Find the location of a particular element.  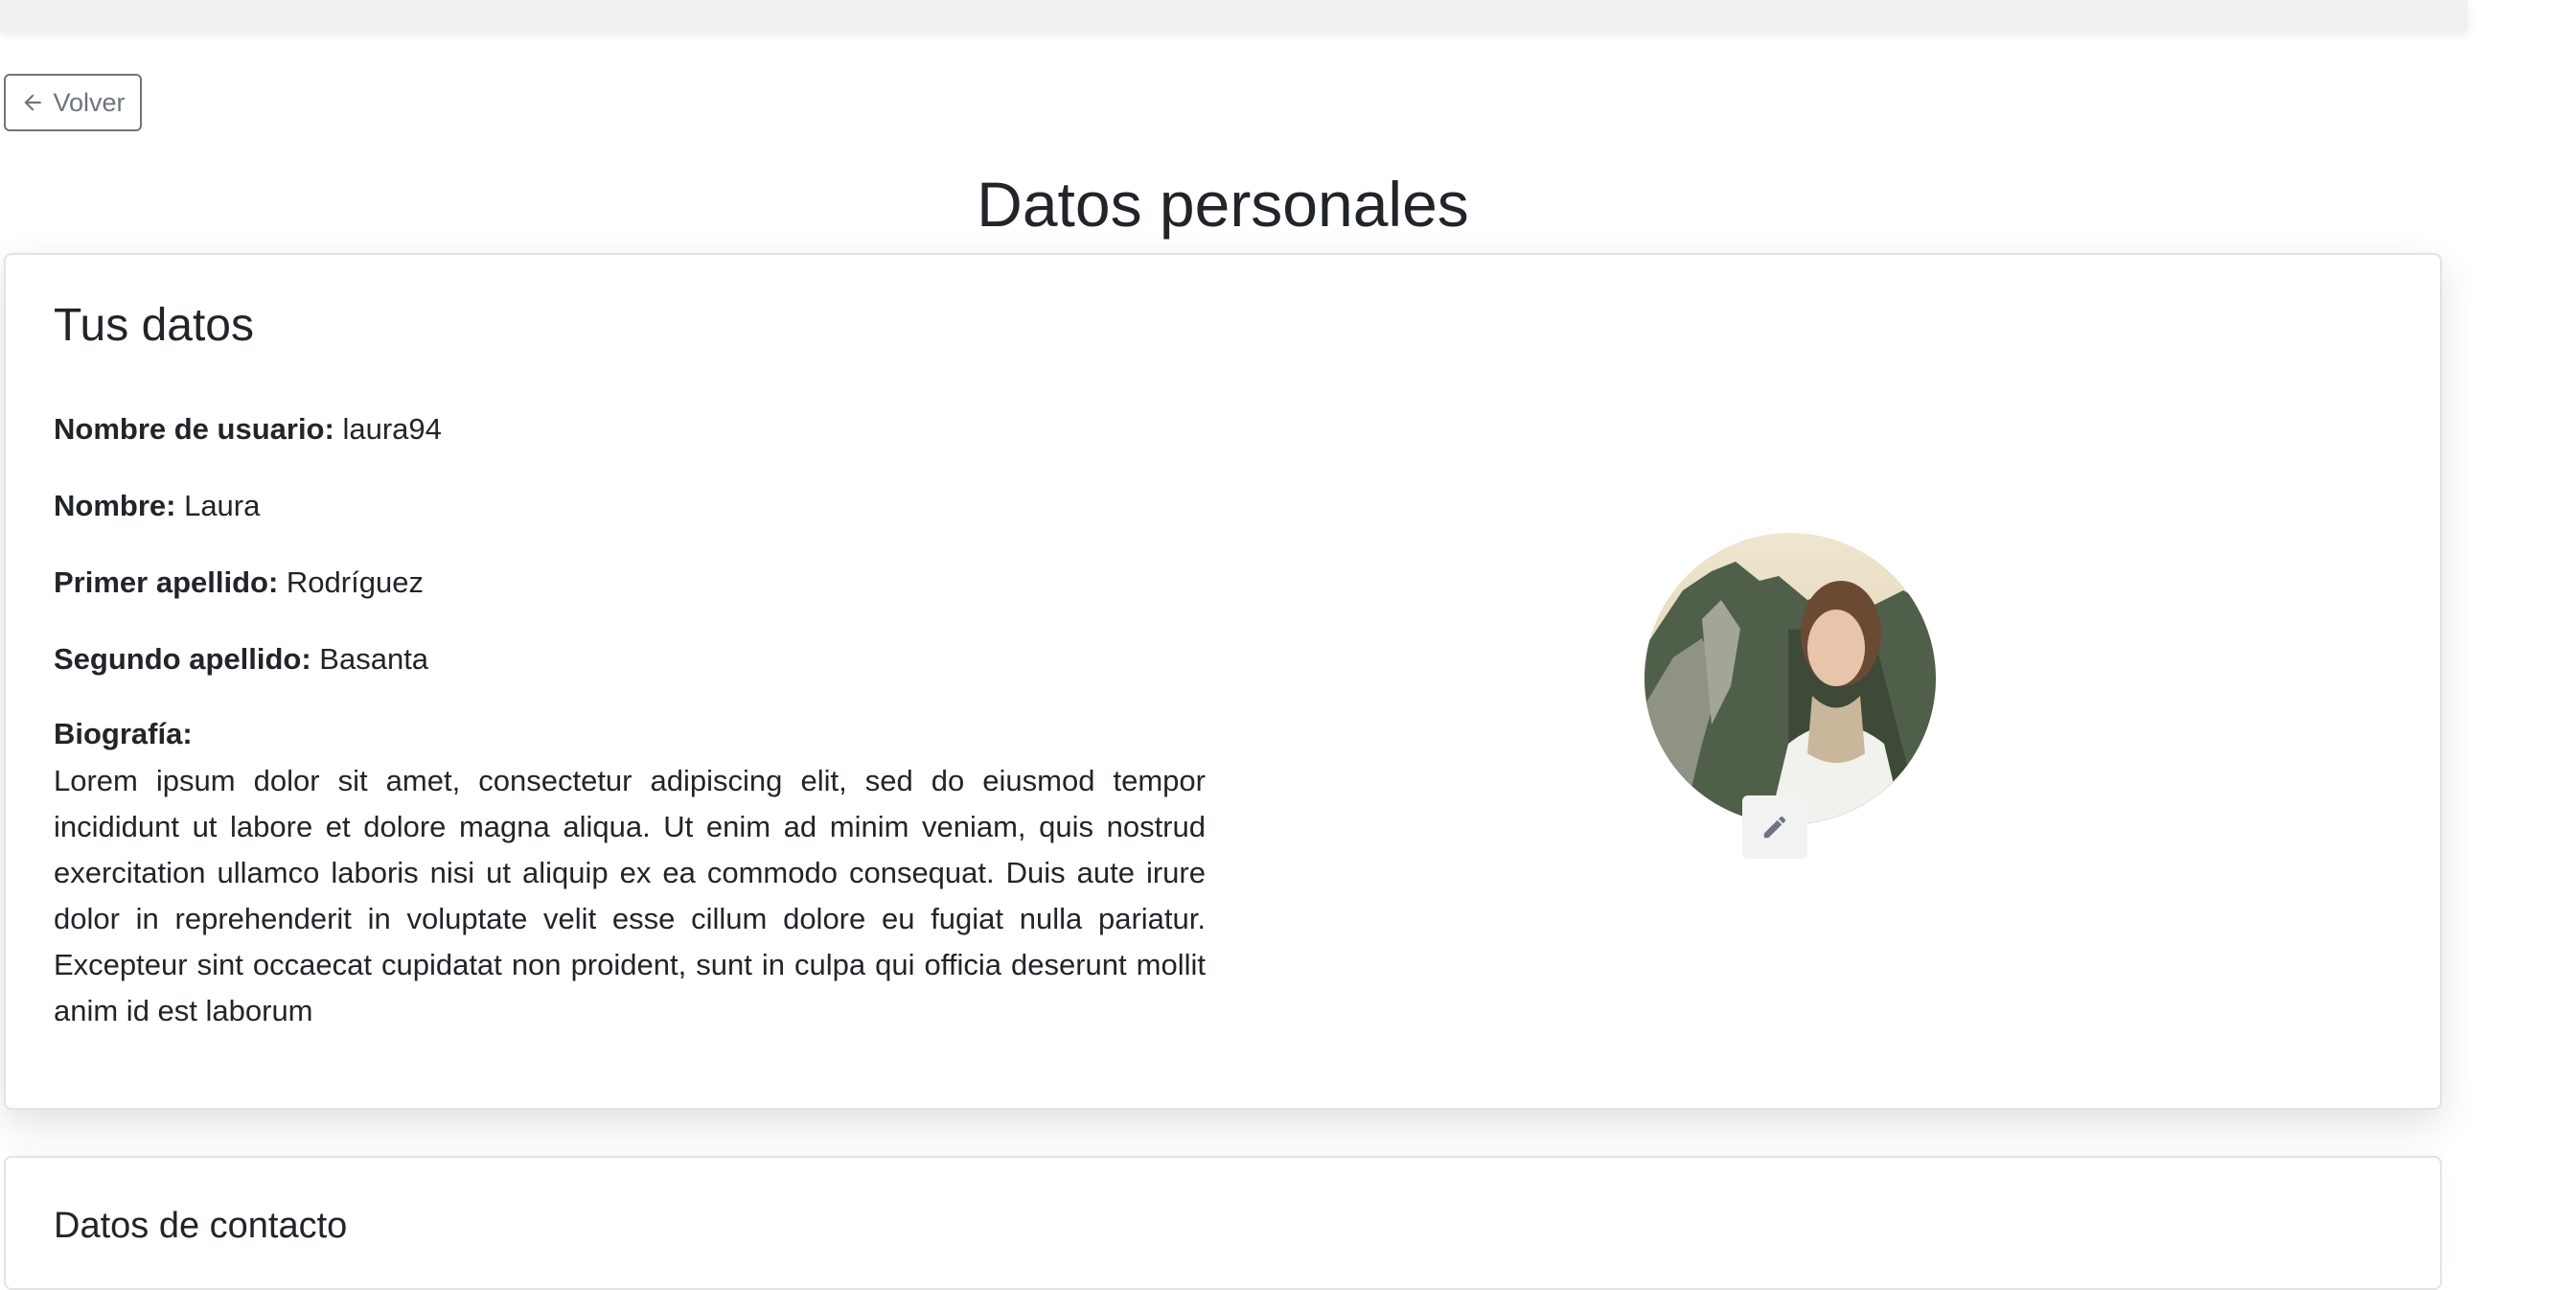

field-name-label: Nombre: is located at coordinates (115, 505).